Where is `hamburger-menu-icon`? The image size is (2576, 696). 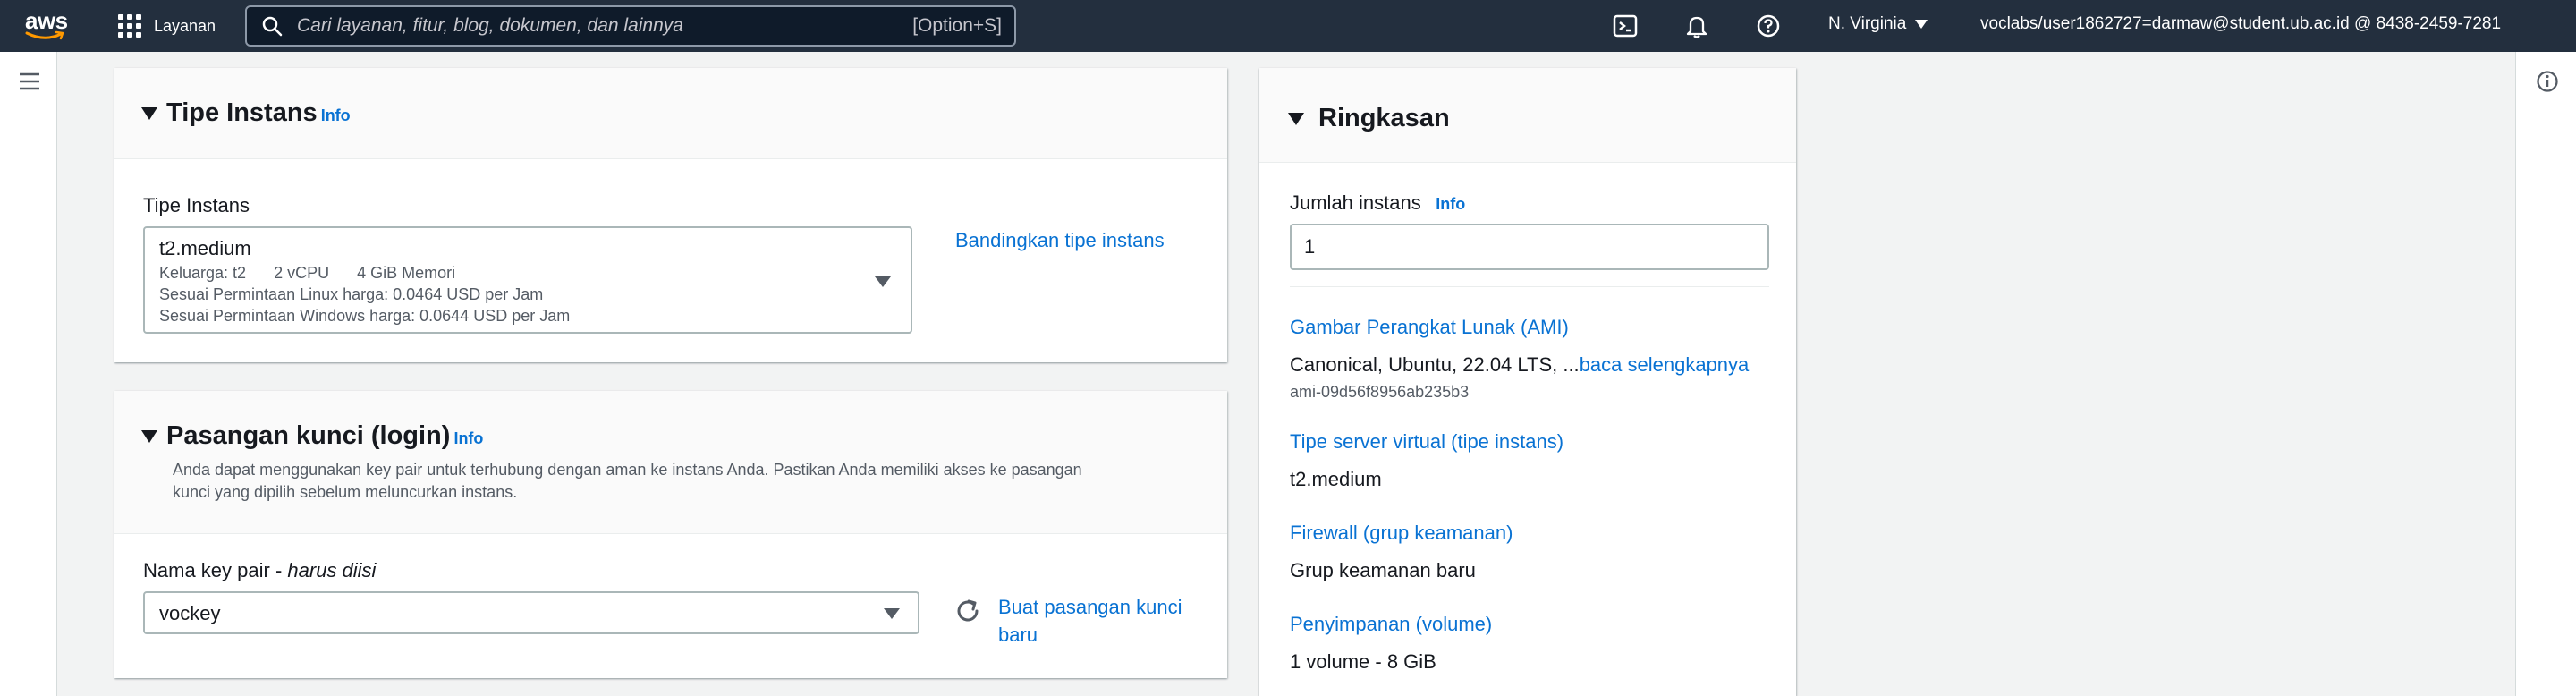 hamburger-menu-icon is located at coordinates (29, 81).